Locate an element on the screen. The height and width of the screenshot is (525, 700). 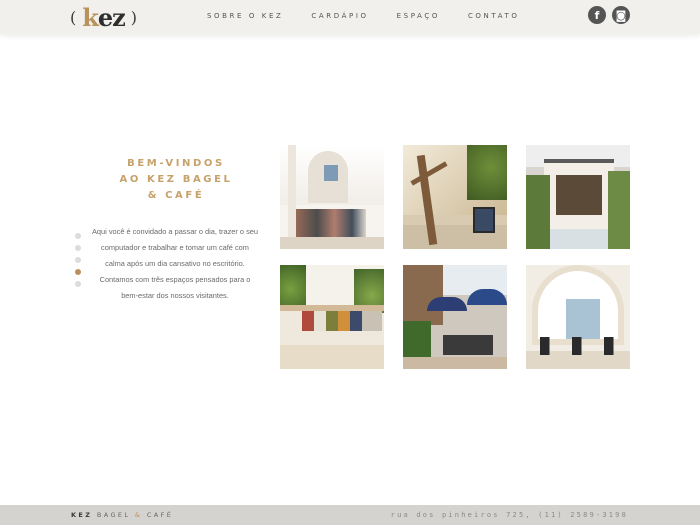
kez-logo: ( k ez ) is located at coordinates (104, 17).